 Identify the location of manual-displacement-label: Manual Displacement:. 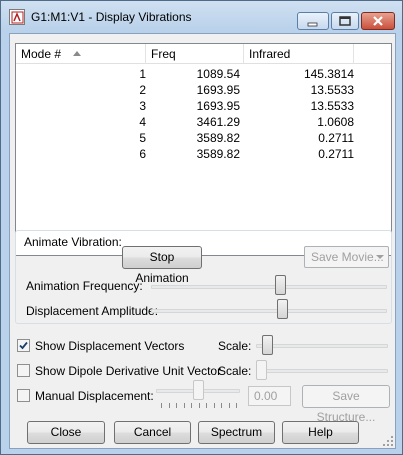
(94, 396).